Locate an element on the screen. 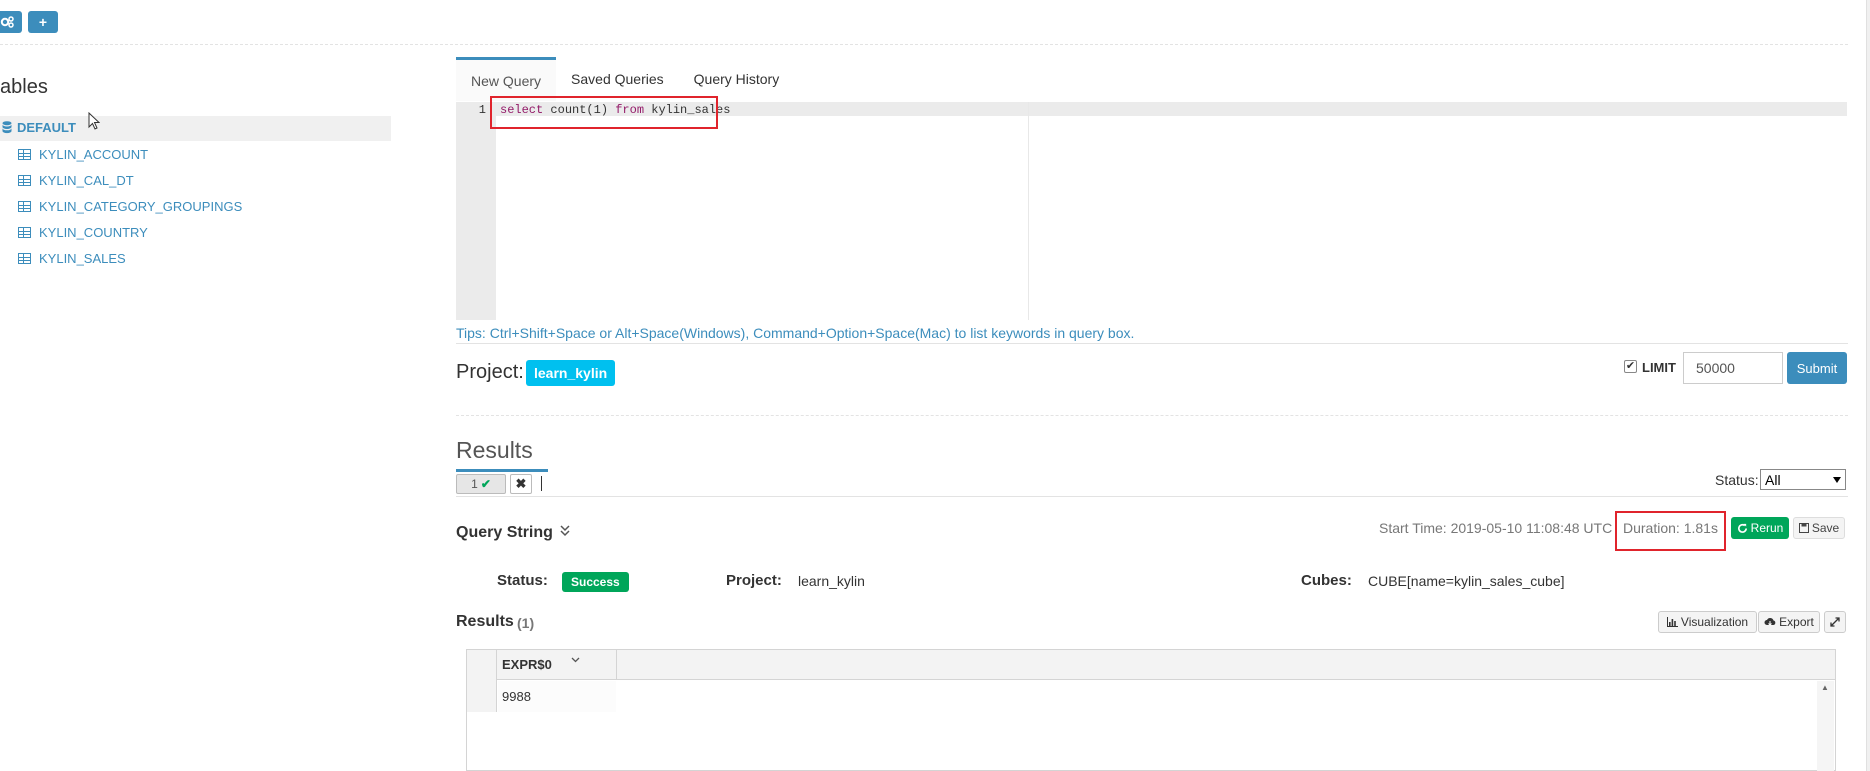 This screenshot has width=1870, height=771. close-result-button: ✖ is located at coordinates (521, 484).